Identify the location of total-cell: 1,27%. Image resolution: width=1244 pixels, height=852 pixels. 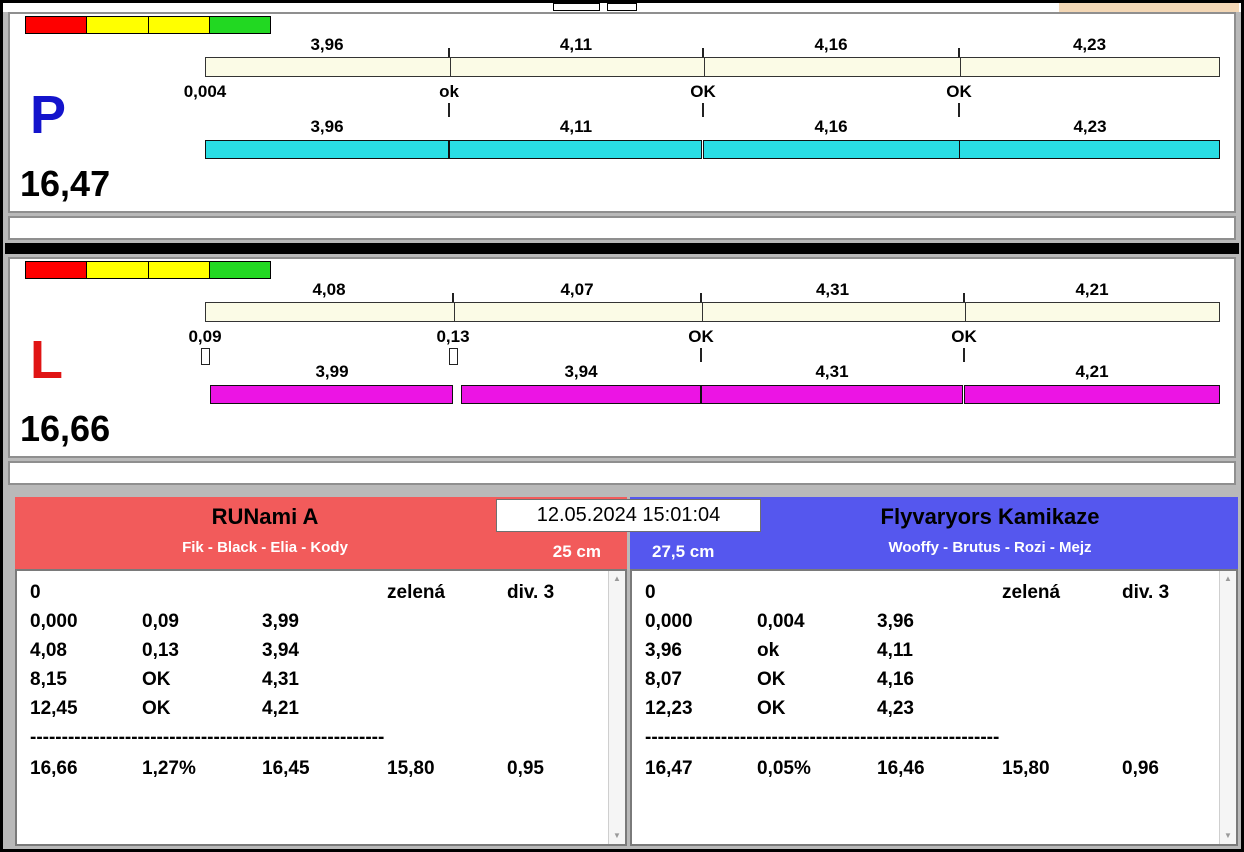
(169, 768).